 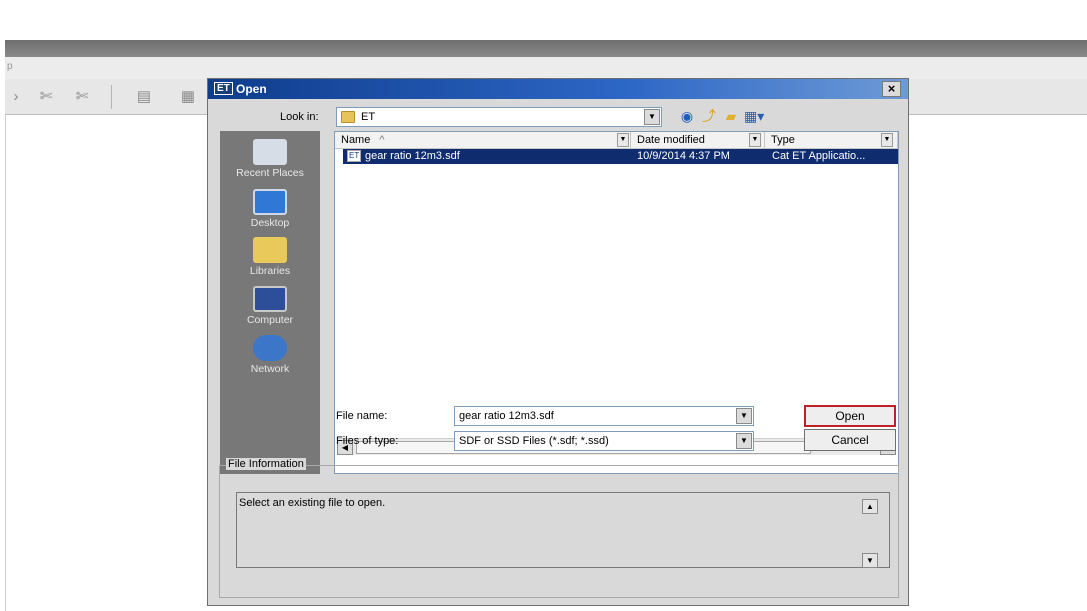 I want to click on file-information-box: Select an existing file to open. ▲ ▼, so click(x=563, y=530).